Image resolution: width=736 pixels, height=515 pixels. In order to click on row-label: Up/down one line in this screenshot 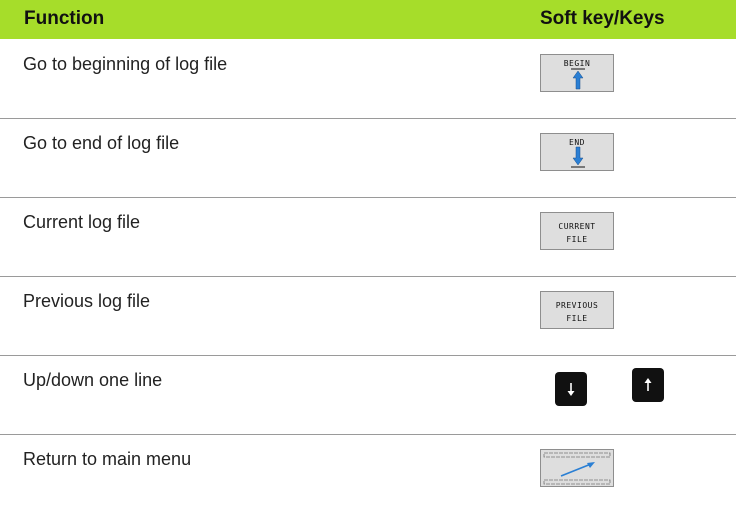, I will do `click(93, 380)`.